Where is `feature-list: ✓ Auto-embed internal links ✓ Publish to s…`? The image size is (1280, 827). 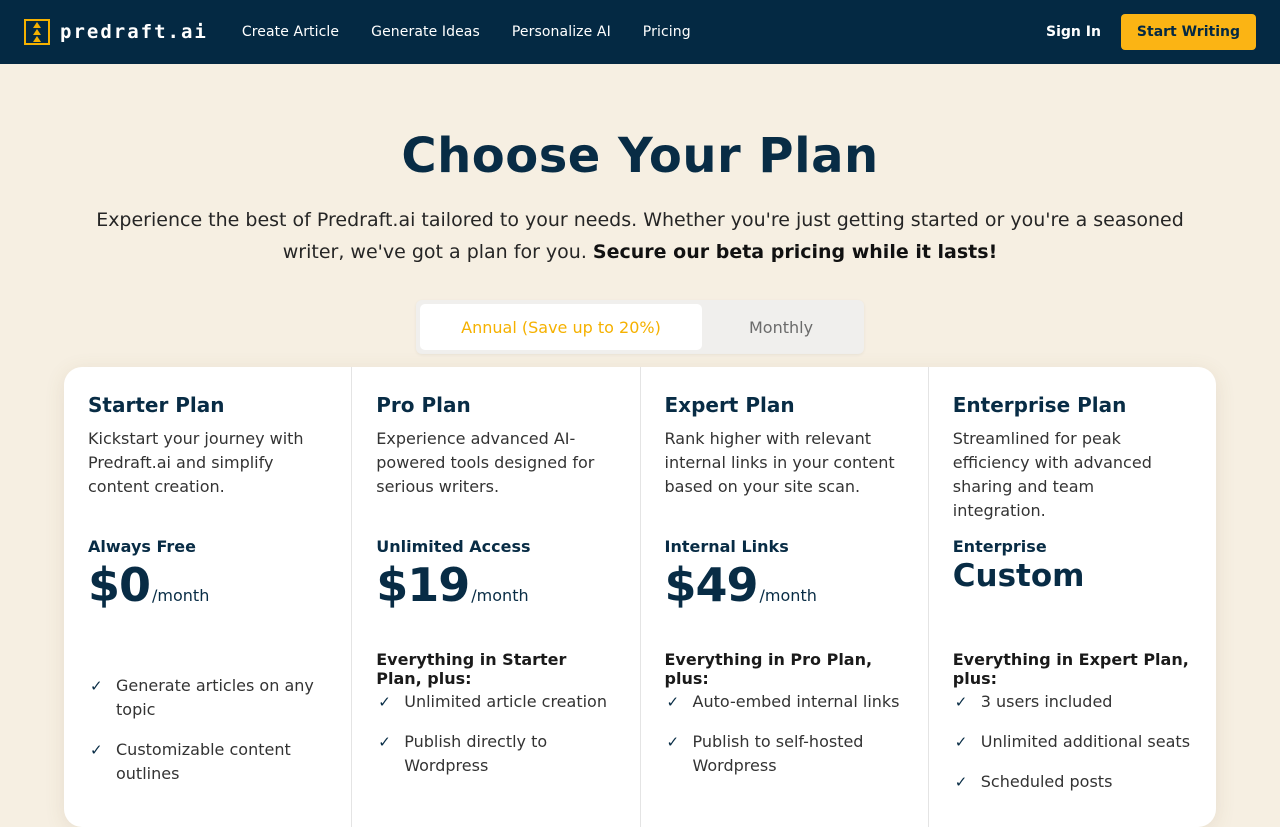
feature-list: ✓ Auto-embed internal links ✓ Publish to s… is located at coordinates (784, 734).